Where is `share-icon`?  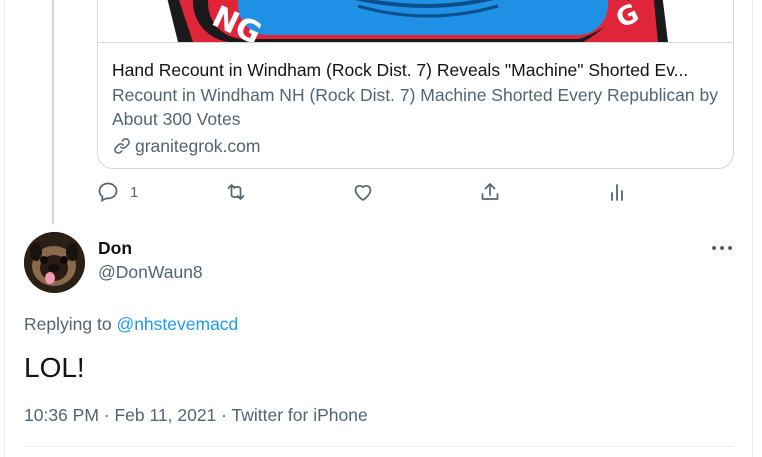
share-icon is located at coordinates (490, 191).